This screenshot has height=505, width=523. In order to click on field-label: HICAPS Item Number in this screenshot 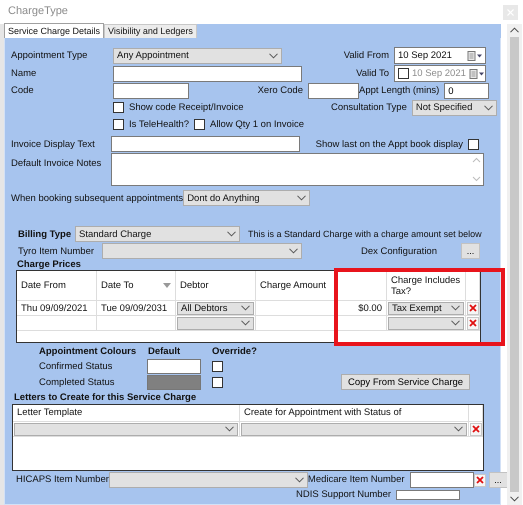, I will do `click(62, 480)`.